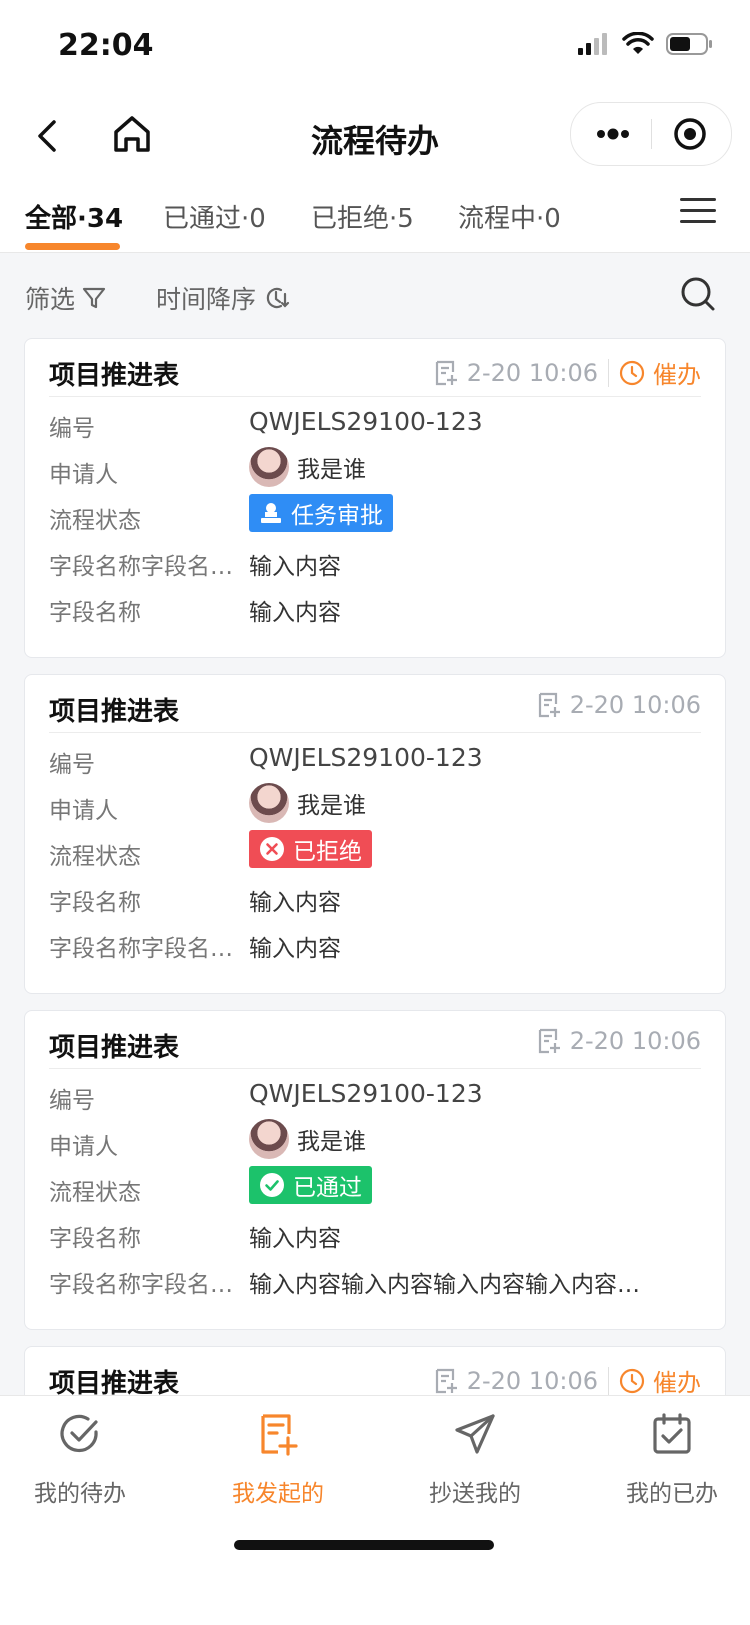  I want to click on bottom-tab-label: 我的已办, so click(672, 1494).